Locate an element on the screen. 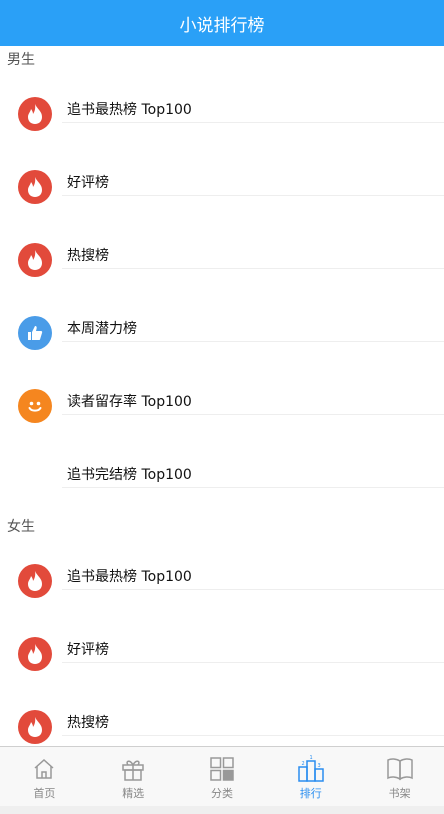  svg-text: 2 is located at coordinates (302, 764).